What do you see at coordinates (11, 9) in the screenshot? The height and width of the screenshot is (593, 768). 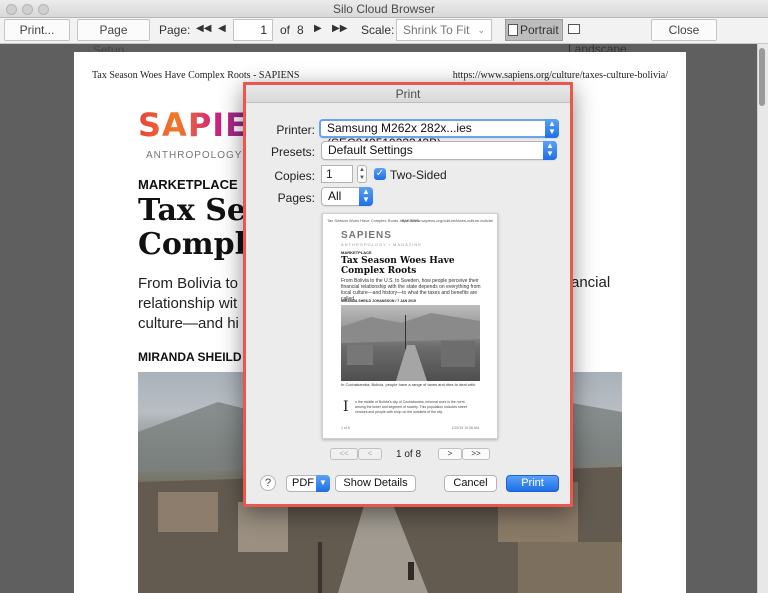 I see `close-window-icon` at bounding box center [11, 9].